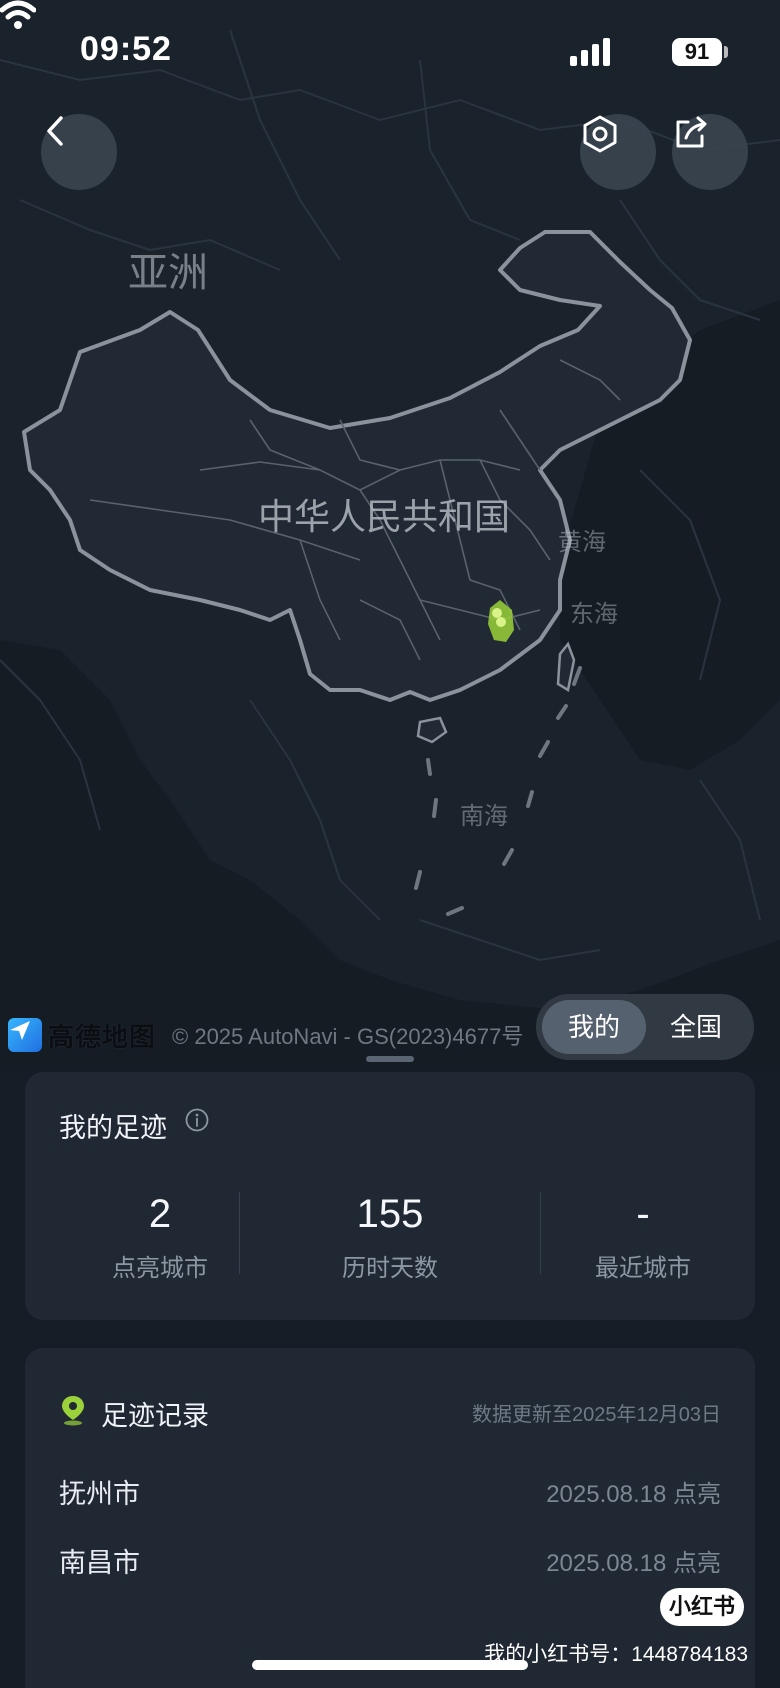 This screenshot has height=1688, width=780. Describe the element at coordinates (384, 517) in the screenshot. I see `map-label-china: 中华人民共和国` at that location.